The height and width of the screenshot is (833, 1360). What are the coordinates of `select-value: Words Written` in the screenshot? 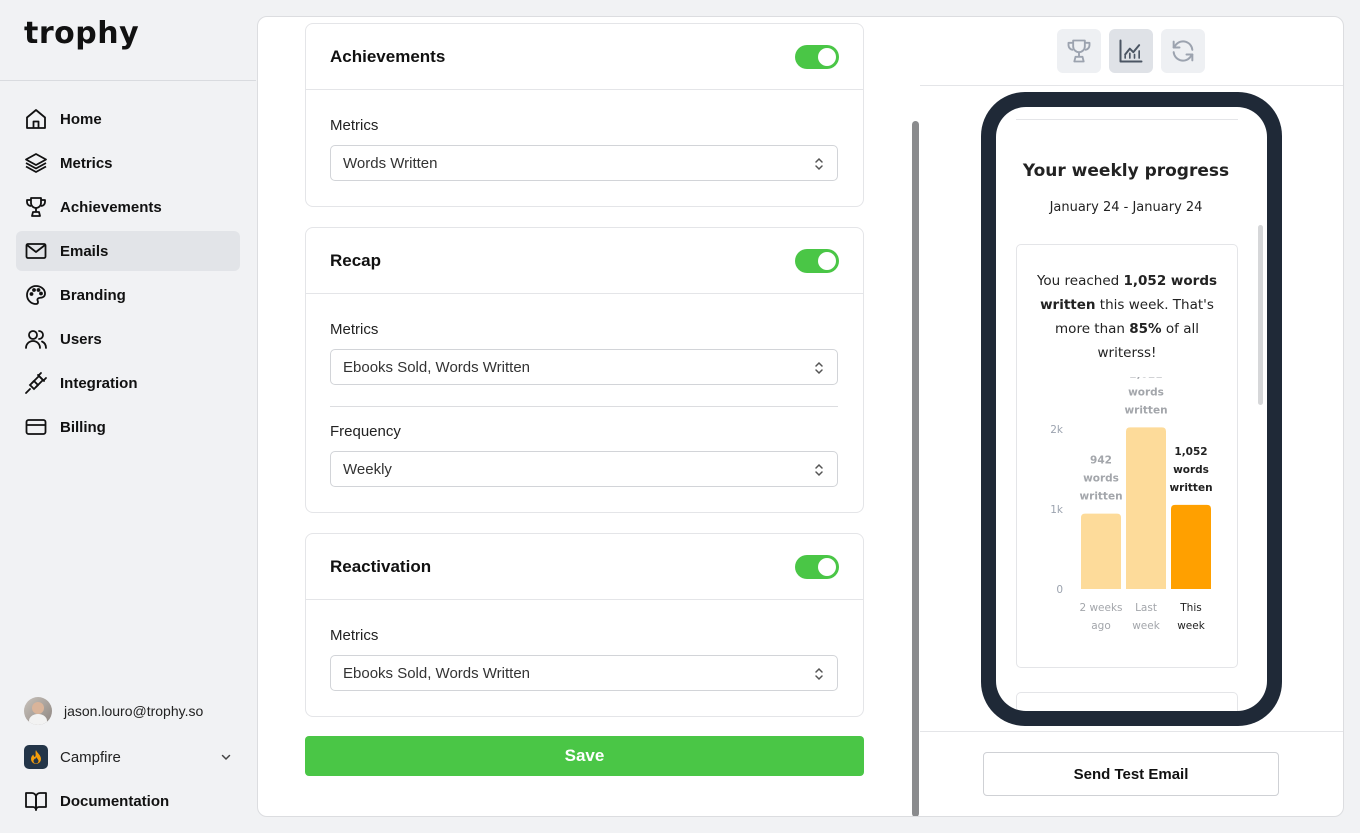 It's located at (390, 163).